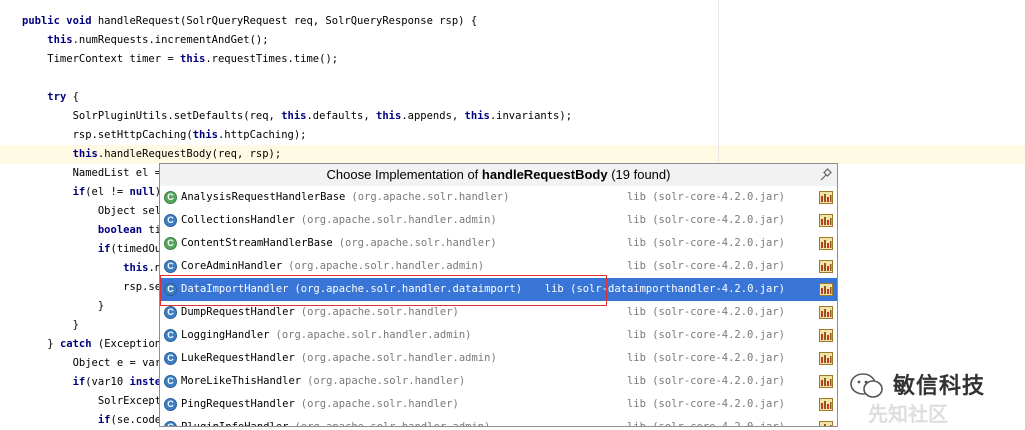 The width and height of the screenshot is (1025, 430). What do you see at coordinates (145, 382) in the screenshot?
I see `code-keyword: inste` at bounding box center [145, 382].